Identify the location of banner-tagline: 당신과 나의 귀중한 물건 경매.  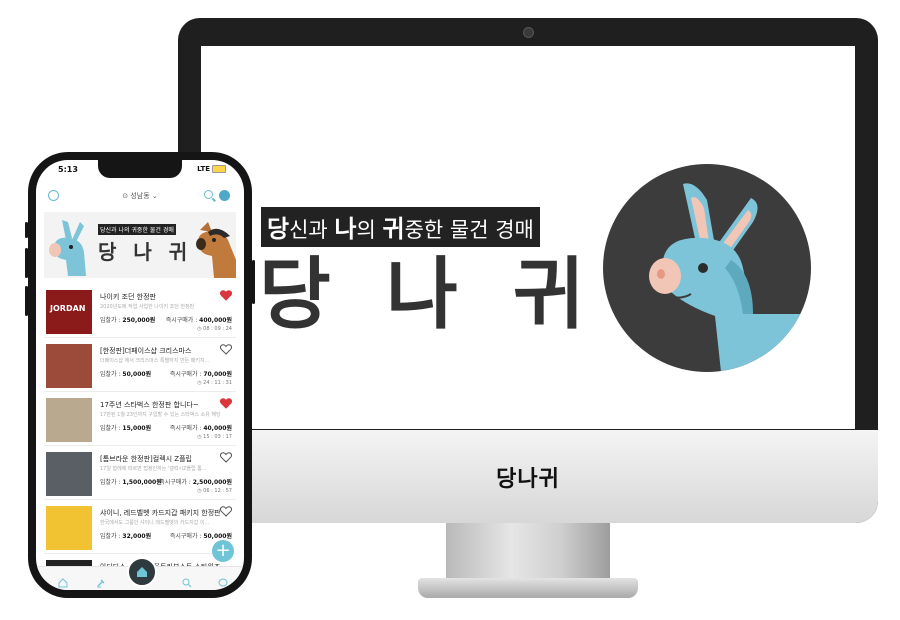
(137, 229).